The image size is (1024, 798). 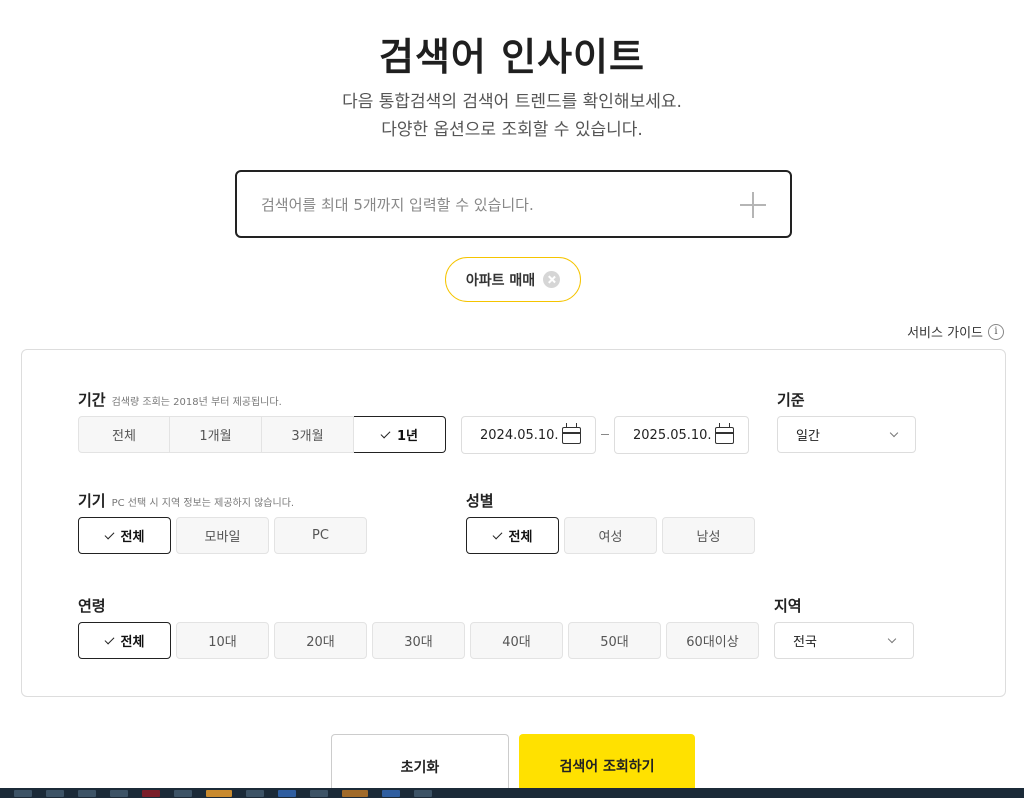 I want to click on gender-option-female: 여성, so click(x=610, y=535).